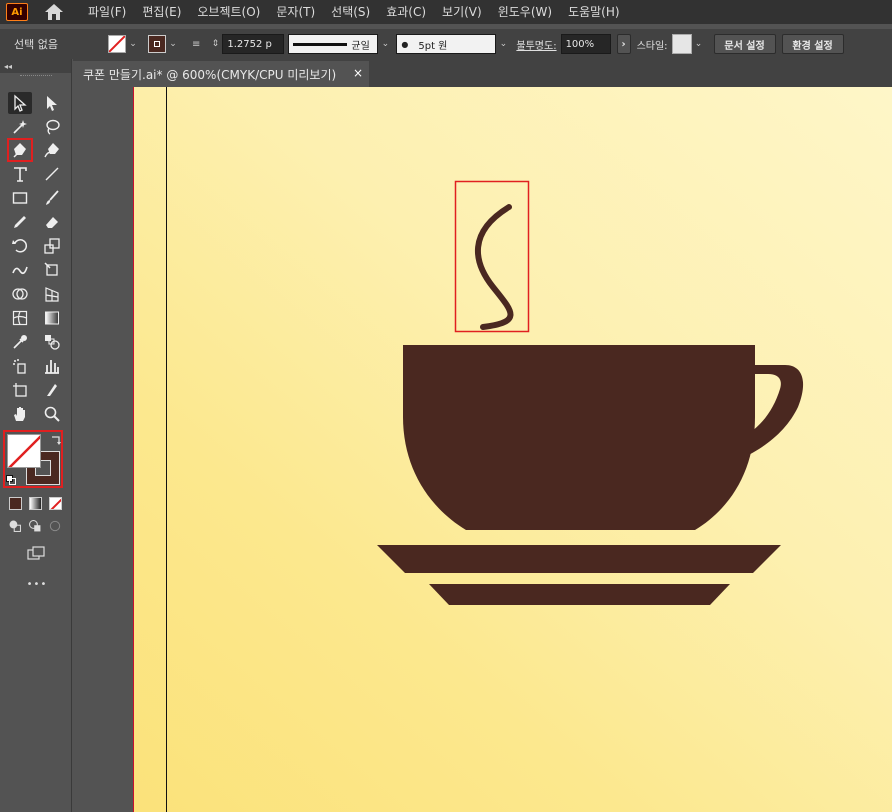 The image size is (892, 812). What do you see at coordinates (623, 44) in the screenshot?
I see `opacity-flyout: ›` at bounding box center [623, 44].